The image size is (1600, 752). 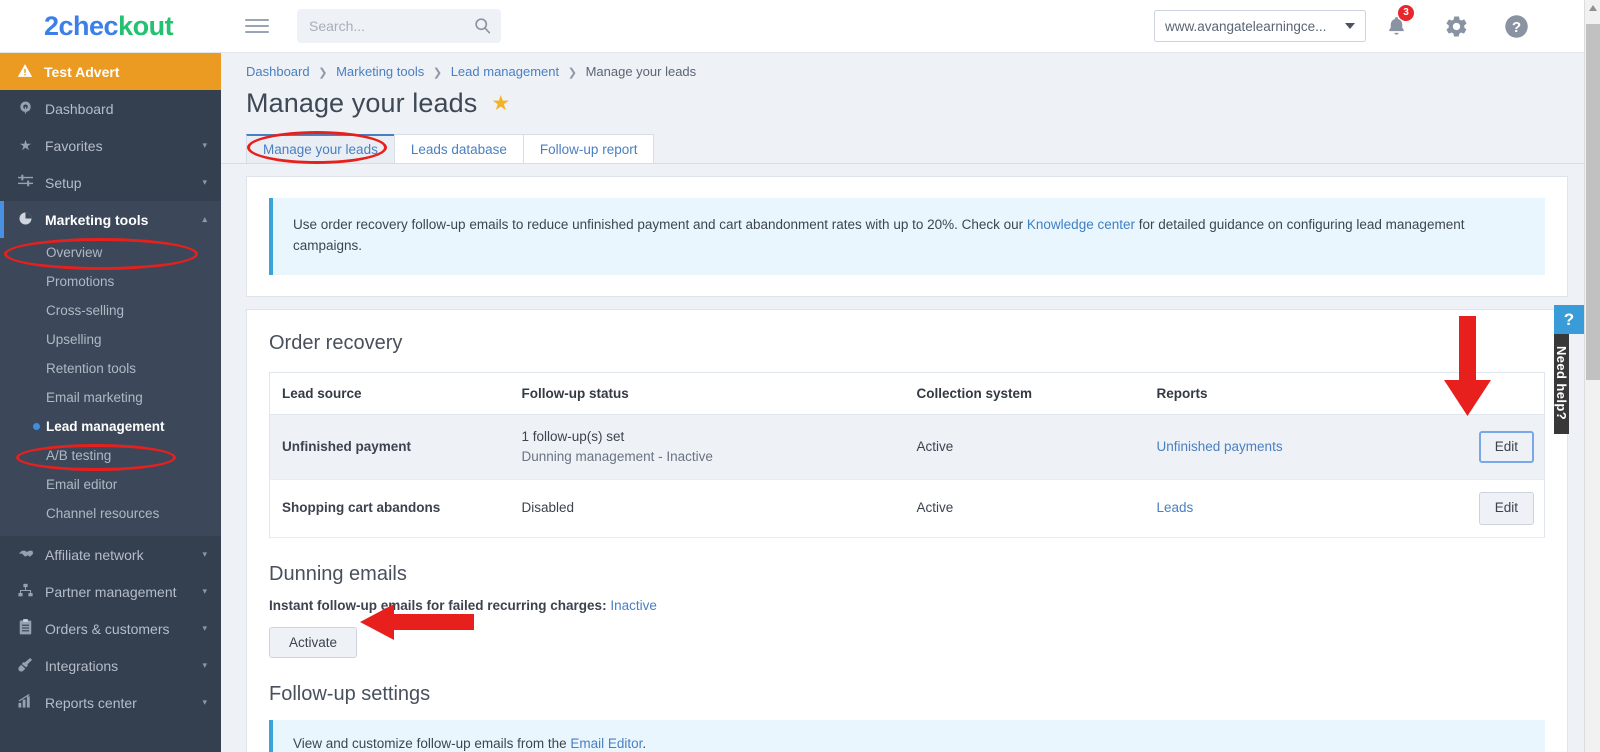 What do you see at coordinates (1406, 13) in the screenshot?
I see `notification-badge: 3` at bounding box center [1406, 13].